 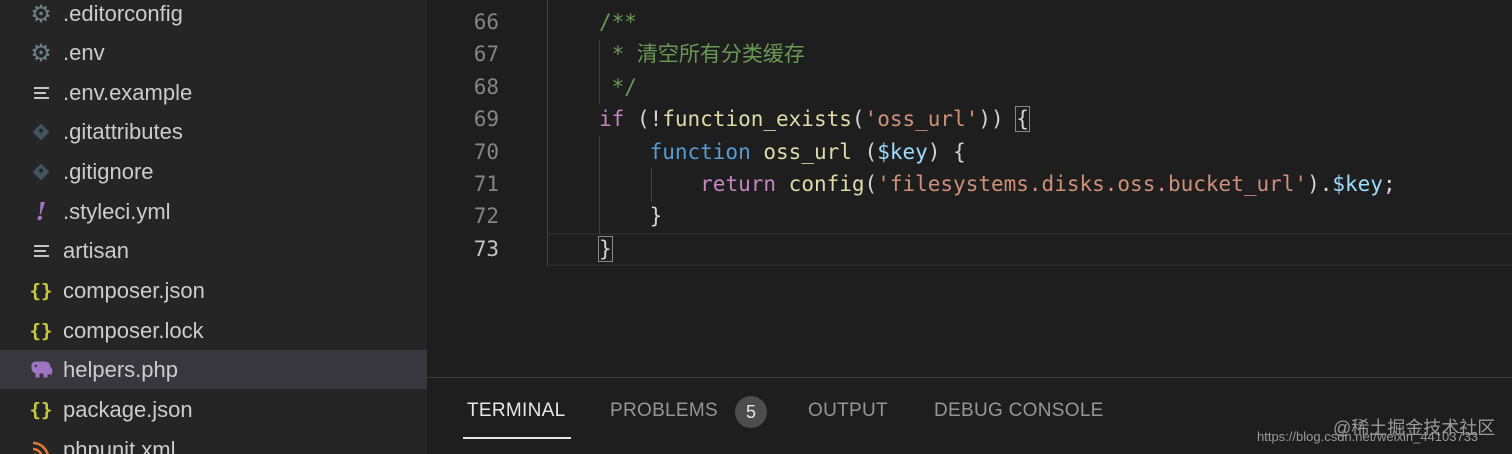 What do you see at coordinates (751, 412) in the screenshot?
I see `problems-count-badge: 5` at bounding box center [751, 412].